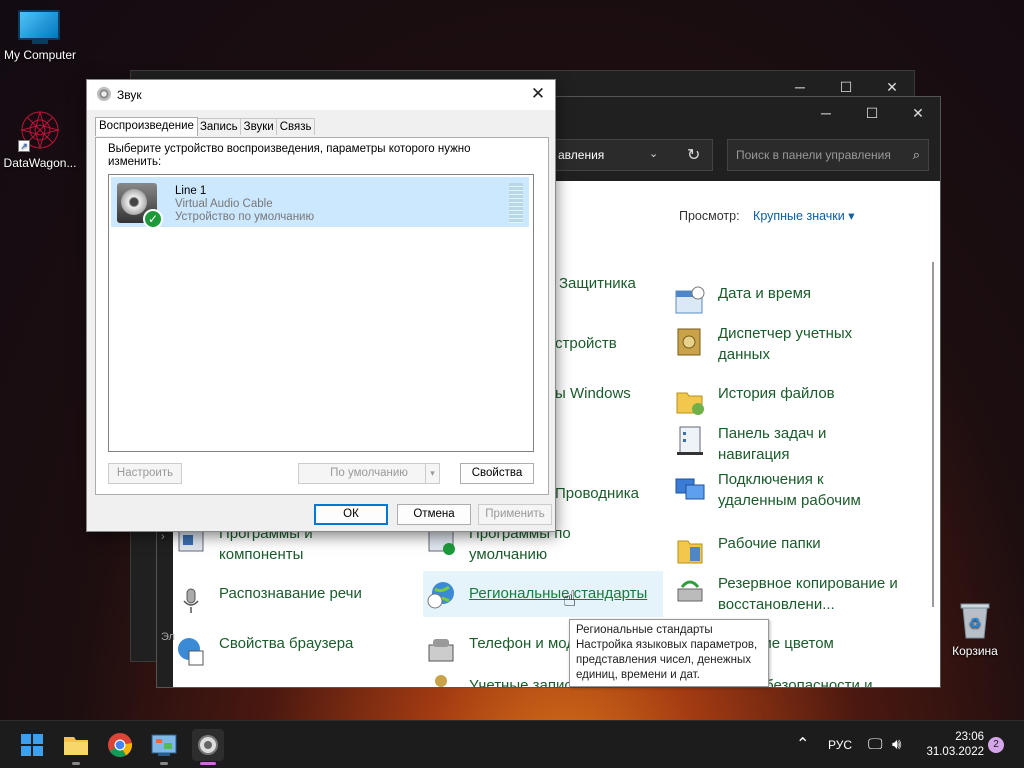  I want to click on ok-button: ОК, so click(351, 514).